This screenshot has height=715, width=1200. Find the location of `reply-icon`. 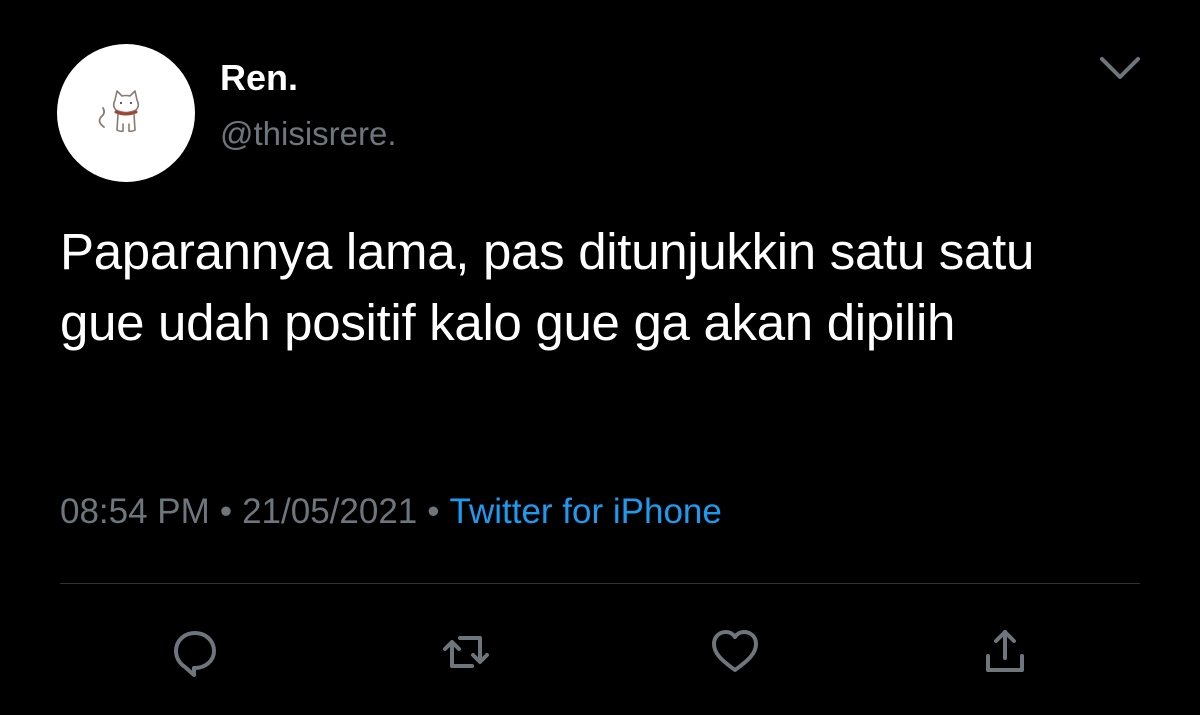

reply-icon is located at coordinates (195, 654).